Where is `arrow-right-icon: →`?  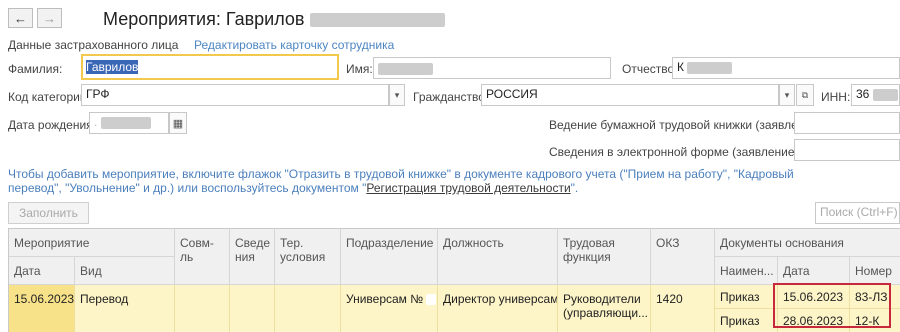 arrow-right-icon: → is located at coordinates (49, 18).